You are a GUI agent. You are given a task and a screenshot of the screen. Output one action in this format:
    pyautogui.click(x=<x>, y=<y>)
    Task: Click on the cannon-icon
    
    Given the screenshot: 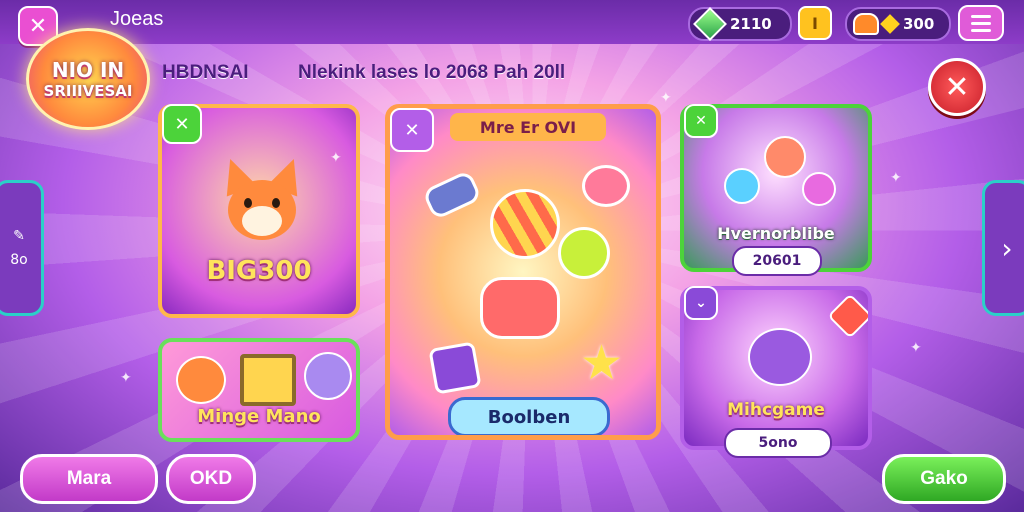 What is the action you would take?
    pyautogui.click(x=452, y=195)
    